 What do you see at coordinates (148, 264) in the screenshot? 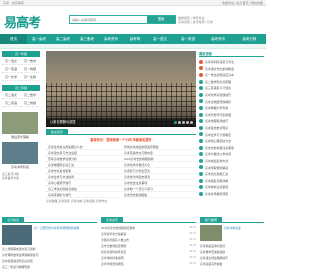
I see `news-row: 高考考场安排通知 09-18` at bounding box center [148, 264].